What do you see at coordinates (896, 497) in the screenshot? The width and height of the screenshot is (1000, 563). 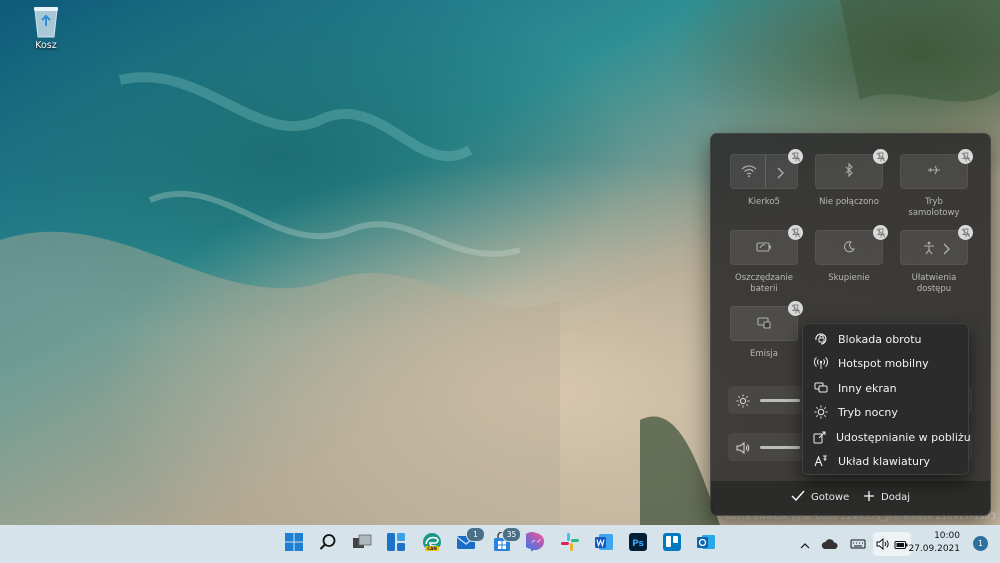 I see `add-label: Dodaj` at bounding box center [896, 497].